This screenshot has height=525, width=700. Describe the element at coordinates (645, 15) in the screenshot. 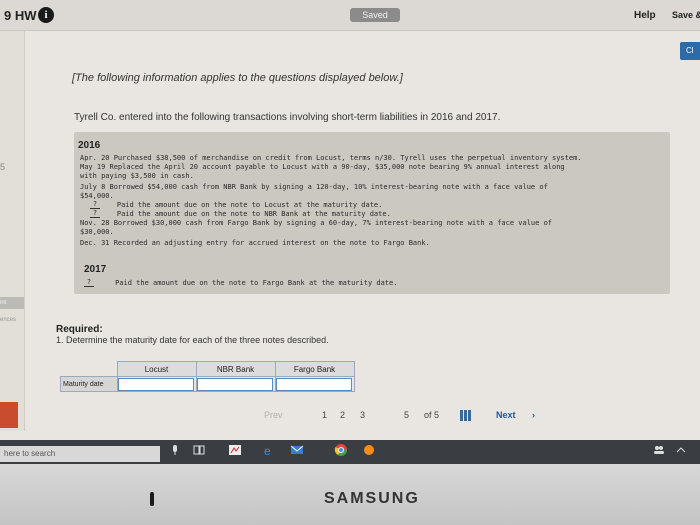

I see `help-link: Help` at that location.